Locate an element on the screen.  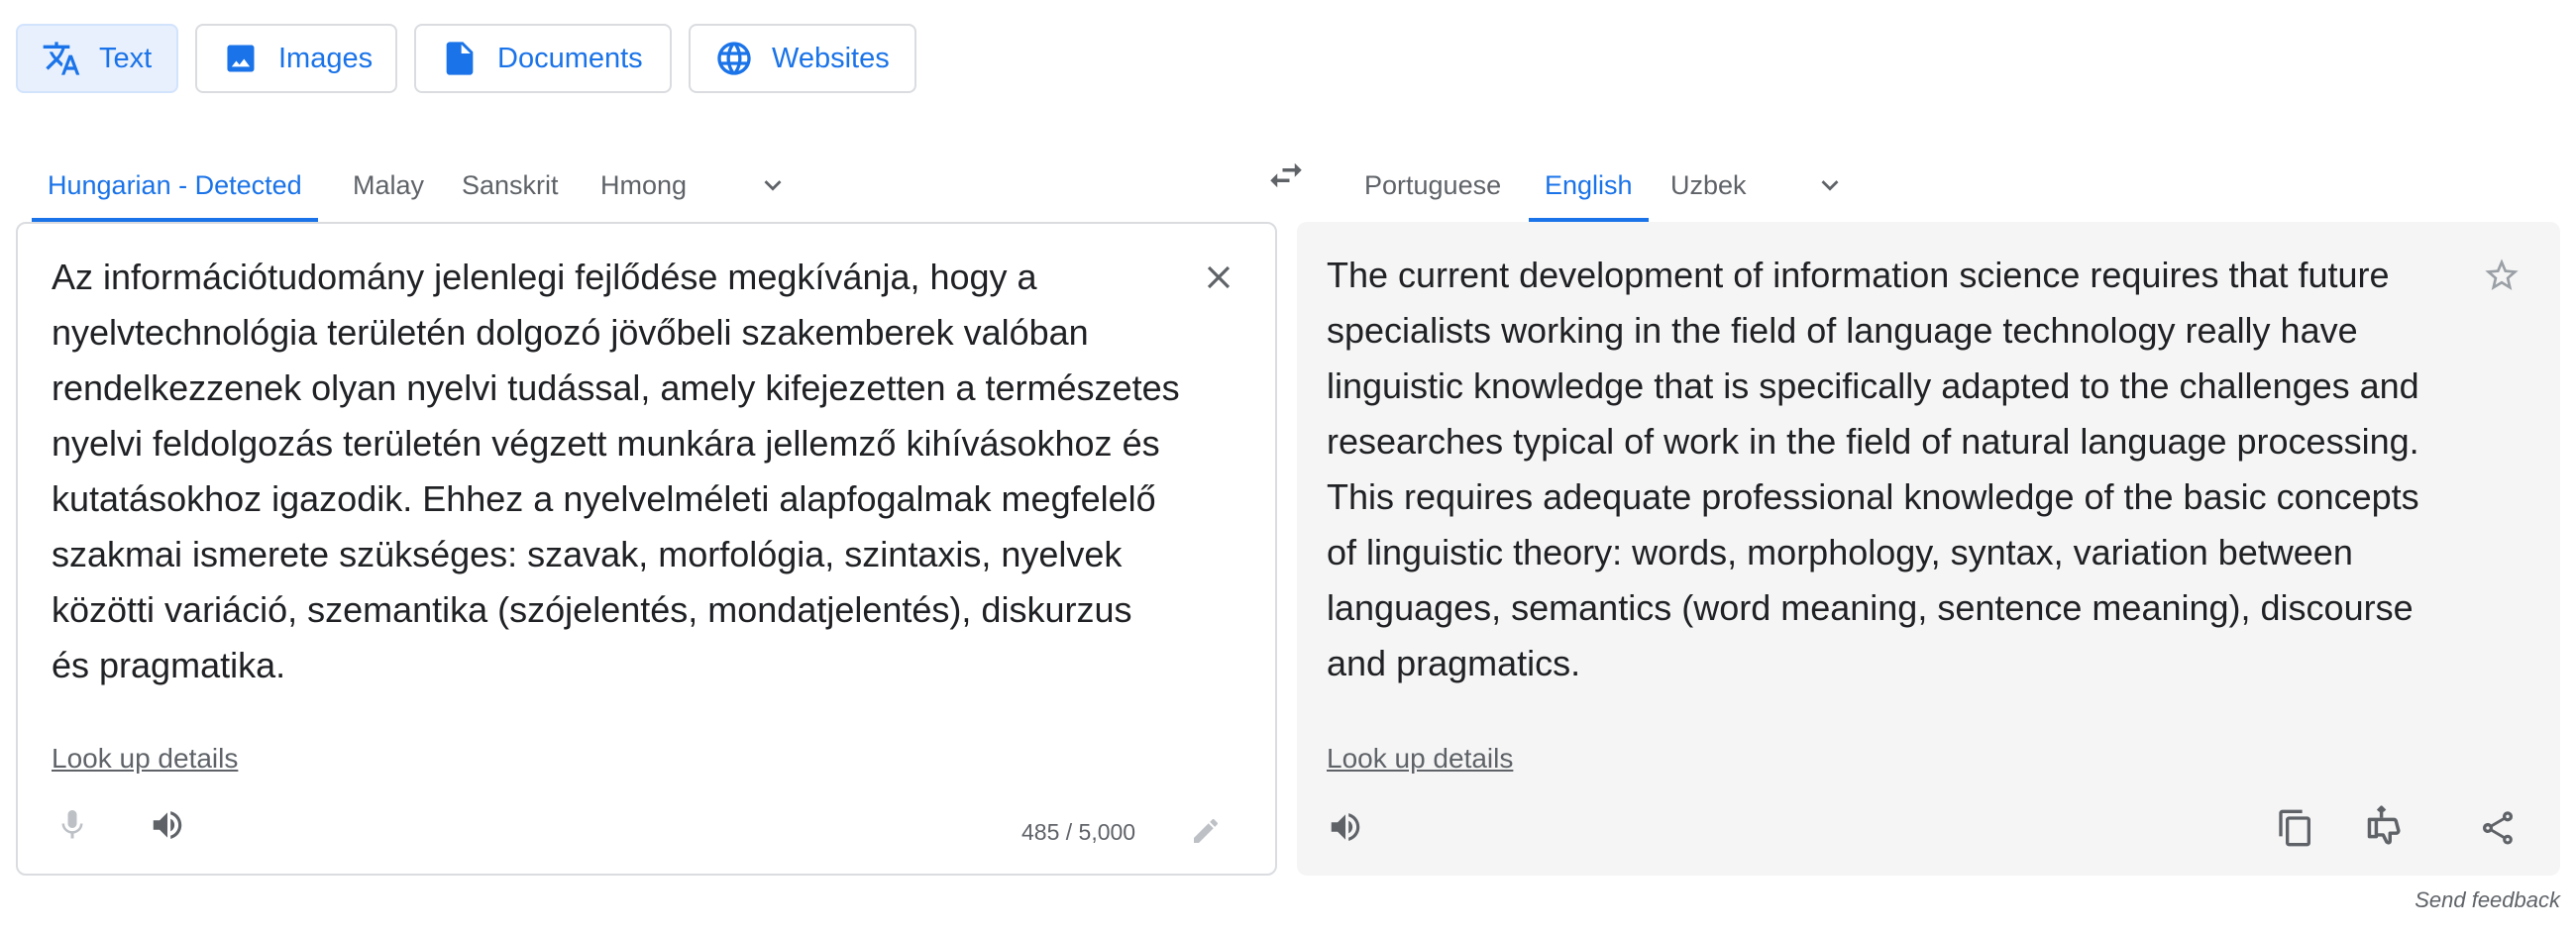
source-lang-tab-detected: Hungarian - Detected is located at coordinates (175, 185).